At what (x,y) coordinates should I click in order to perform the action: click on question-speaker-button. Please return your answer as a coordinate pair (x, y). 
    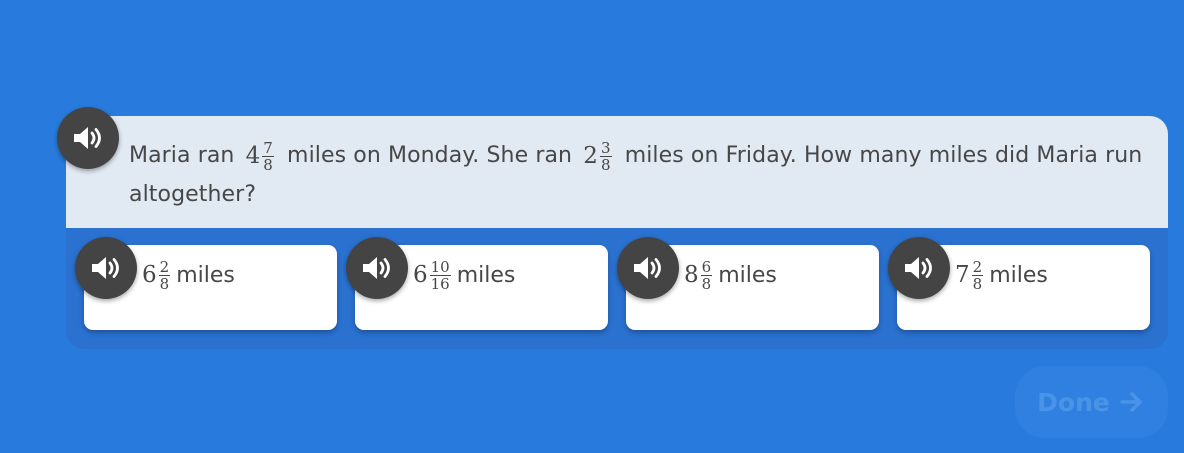
    Looking at the image, I should click on (88, 138).